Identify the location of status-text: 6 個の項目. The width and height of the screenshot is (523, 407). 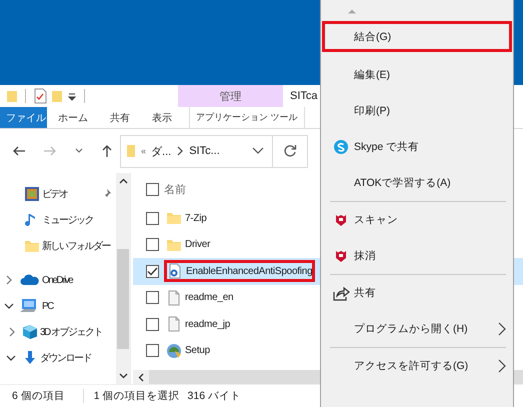
(38, 396).